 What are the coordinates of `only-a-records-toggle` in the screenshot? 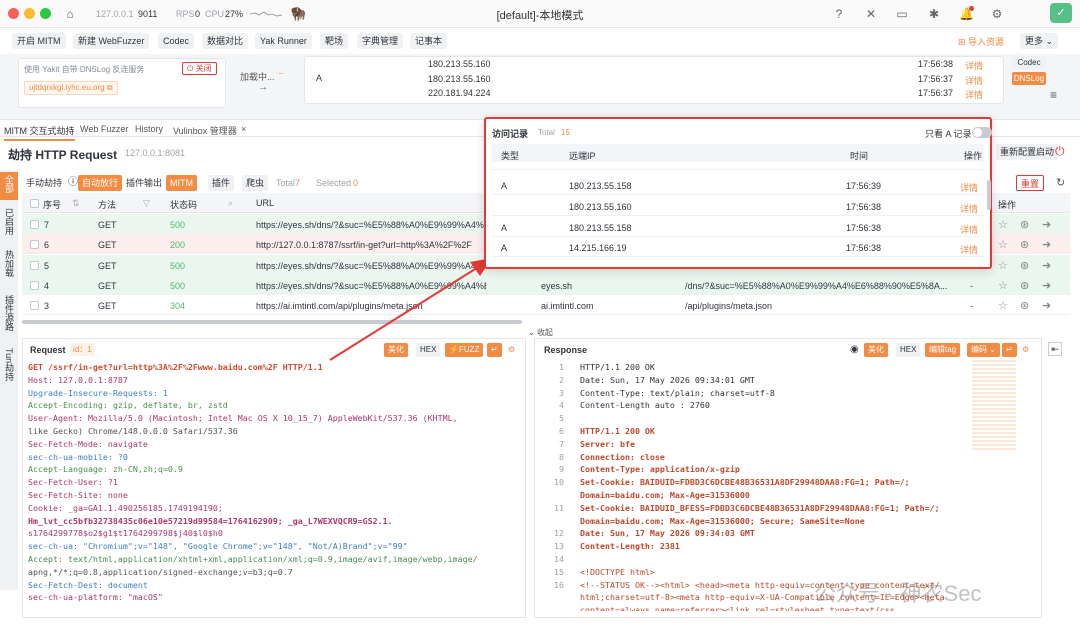 It's located at (982, 132).